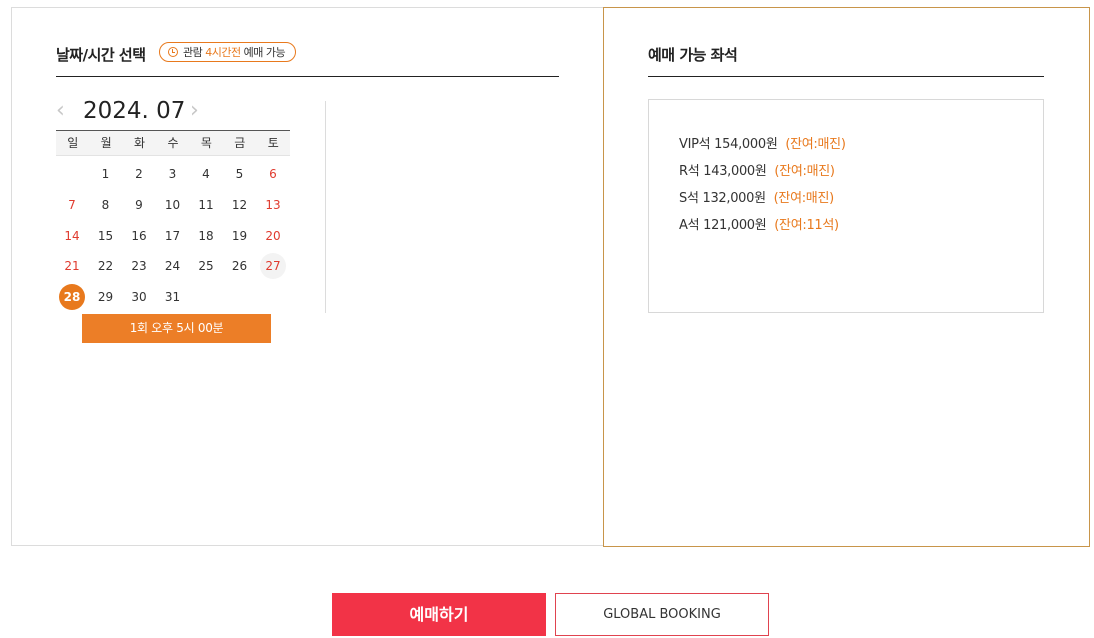 The height and width of the screenshot is (638, 1094). What do you see at coordinates (206, 143) in the screenshot?
I see `weekday-label: 목` at bounding box center [206, 143].